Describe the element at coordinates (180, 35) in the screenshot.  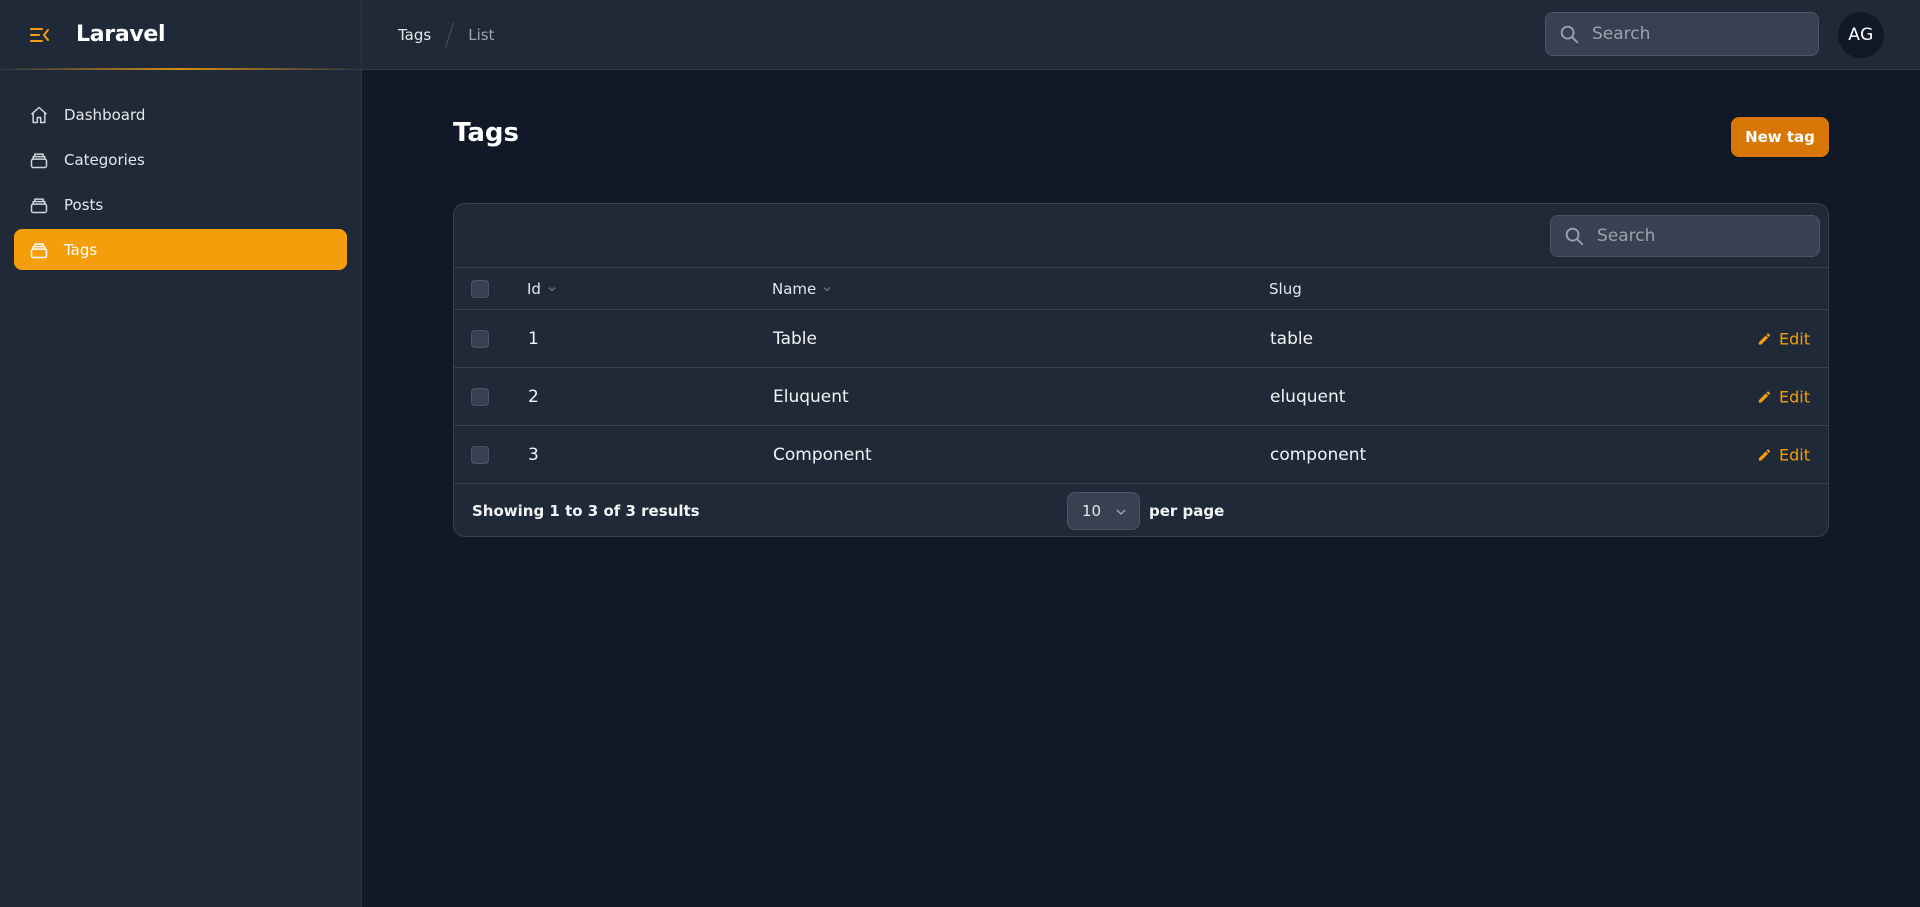
I see `sidebar-header: Laravel` at that location.